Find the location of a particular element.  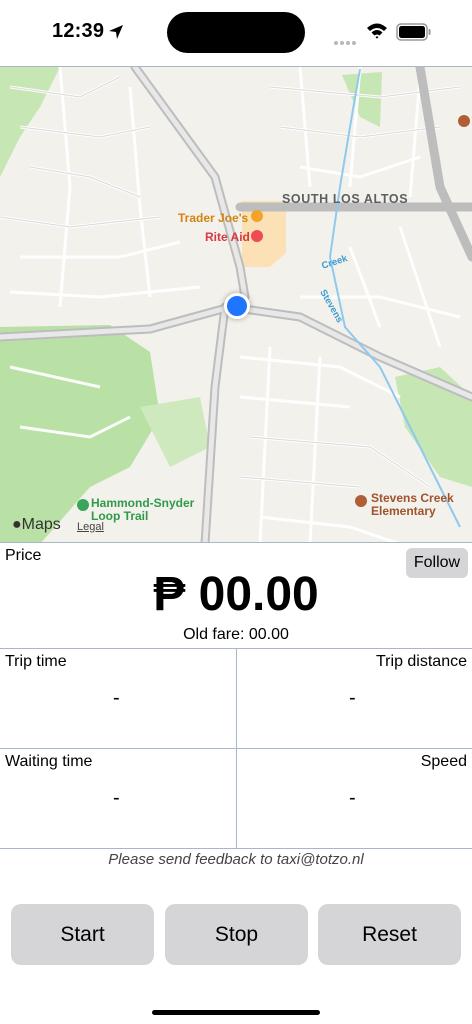

trip-distance-label: Trip distance is located at coordinates (421, 661).